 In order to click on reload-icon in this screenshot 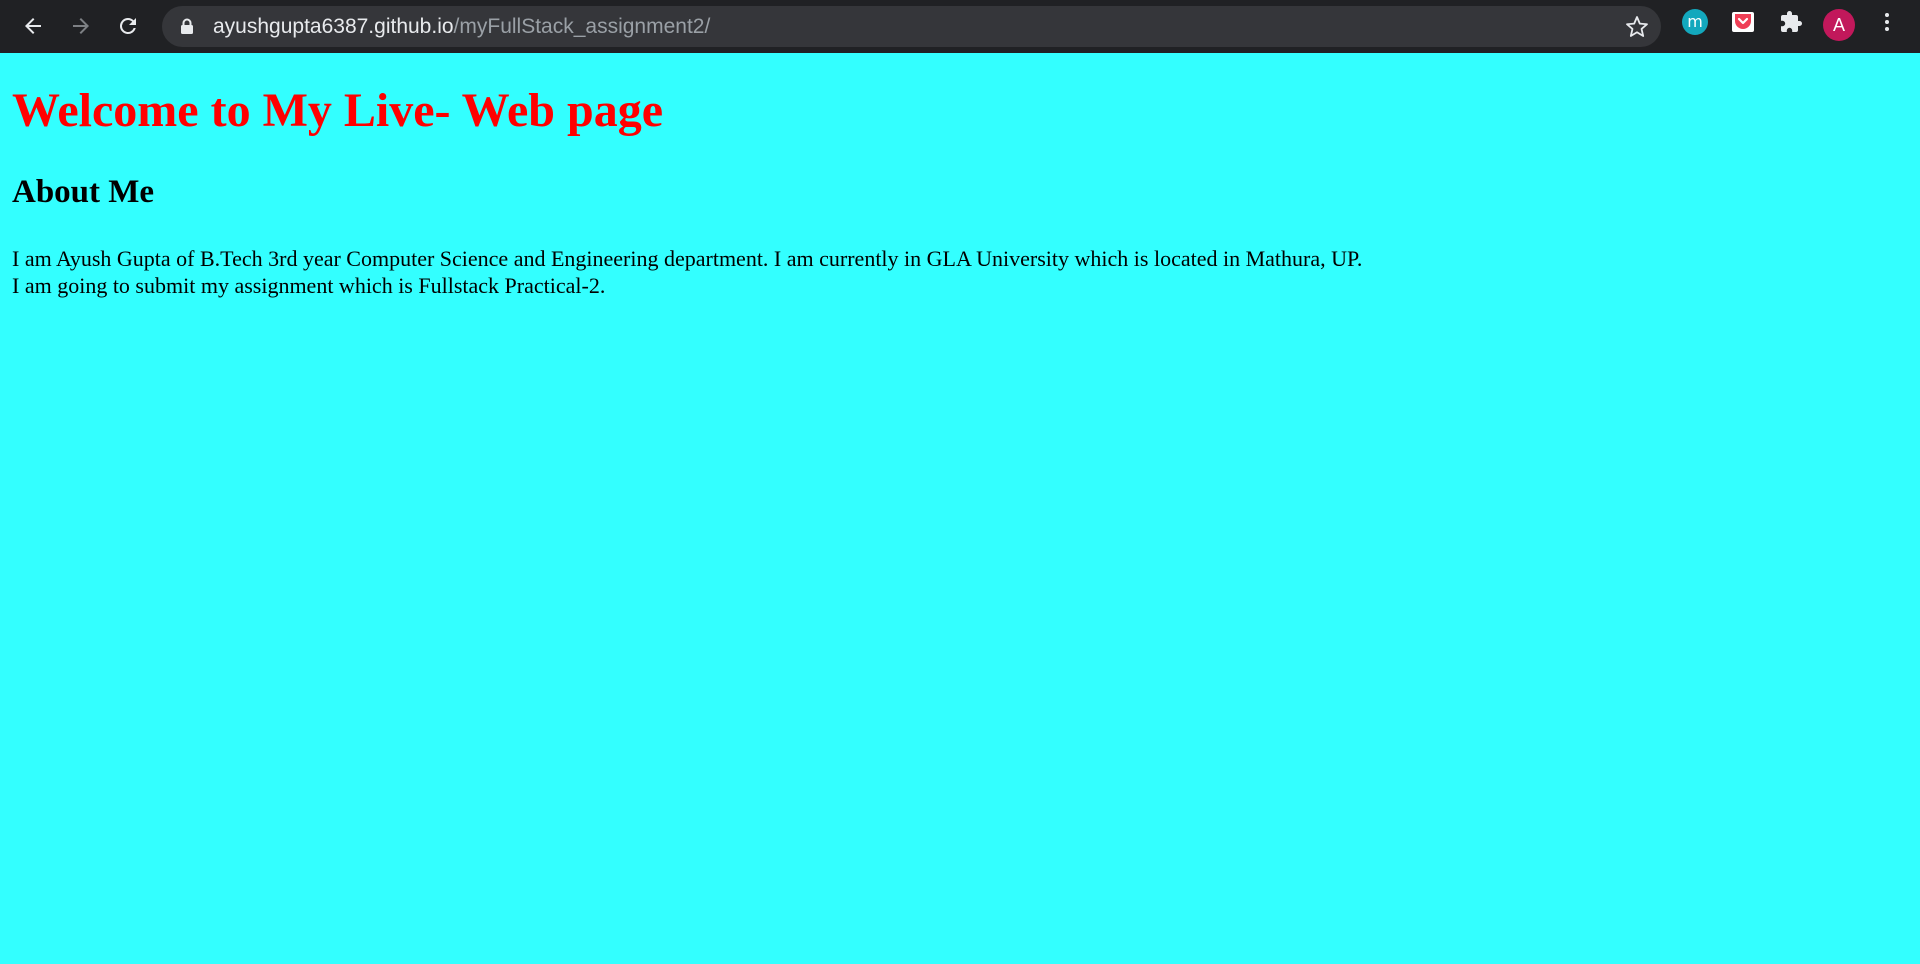, I will do `click(127, 25)`.